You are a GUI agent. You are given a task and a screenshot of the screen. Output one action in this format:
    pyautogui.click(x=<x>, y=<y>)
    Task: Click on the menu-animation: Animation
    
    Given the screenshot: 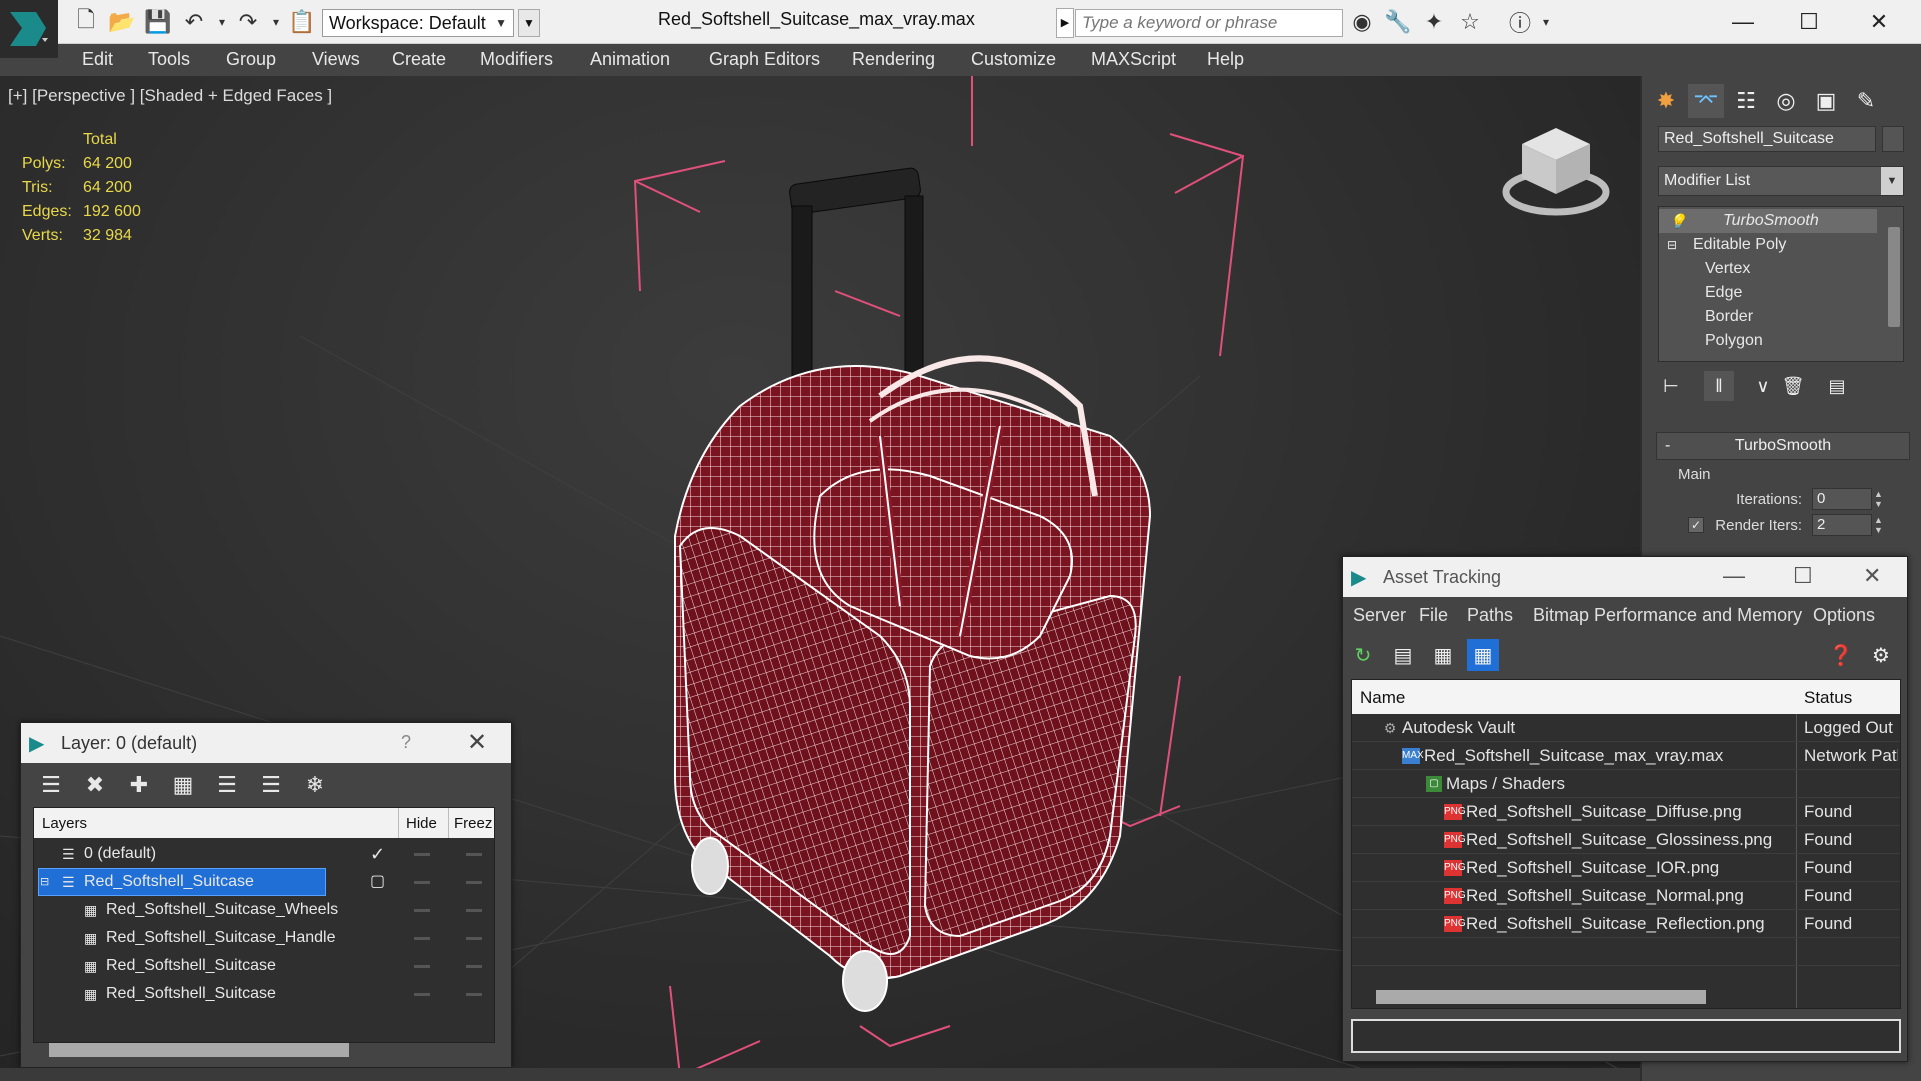 What is the action you would take?
    pyautogui.click(x=630, y=59)
    